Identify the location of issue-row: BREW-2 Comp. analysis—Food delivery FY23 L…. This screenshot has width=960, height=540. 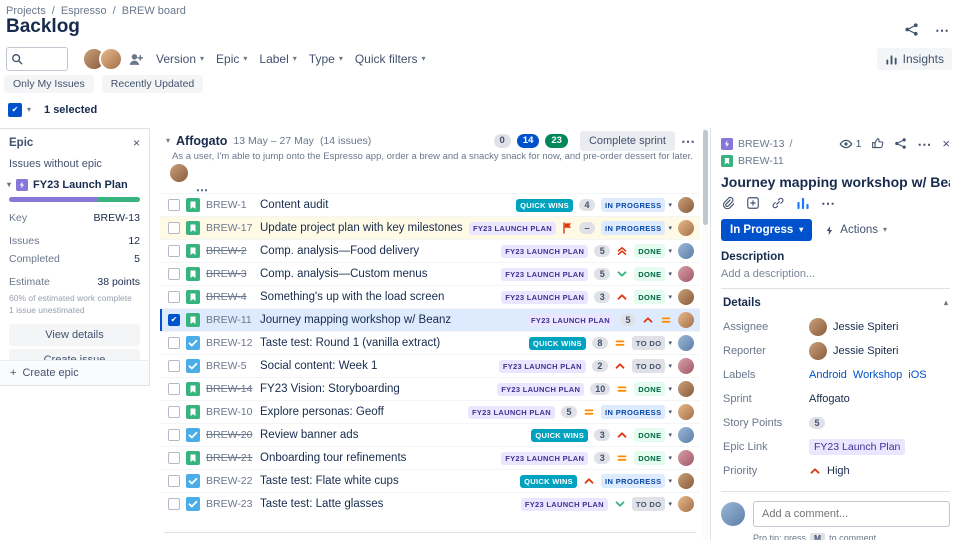
(430, 250).